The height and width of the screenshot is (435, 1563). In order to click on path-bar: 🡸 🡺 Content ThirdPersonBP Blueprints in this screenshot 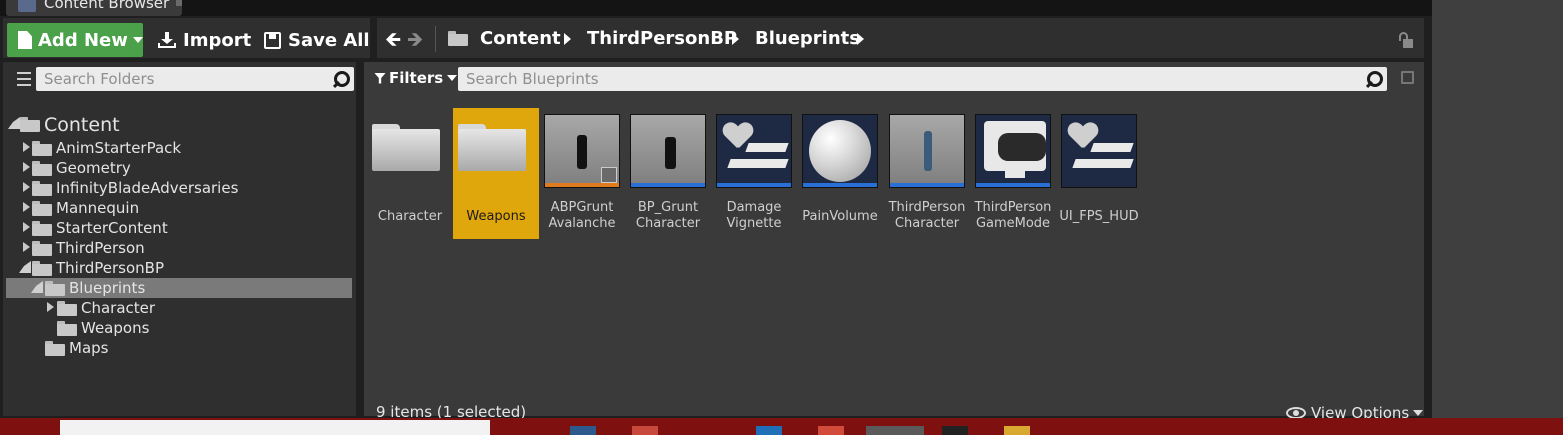, I will do `click(900, 38)`.